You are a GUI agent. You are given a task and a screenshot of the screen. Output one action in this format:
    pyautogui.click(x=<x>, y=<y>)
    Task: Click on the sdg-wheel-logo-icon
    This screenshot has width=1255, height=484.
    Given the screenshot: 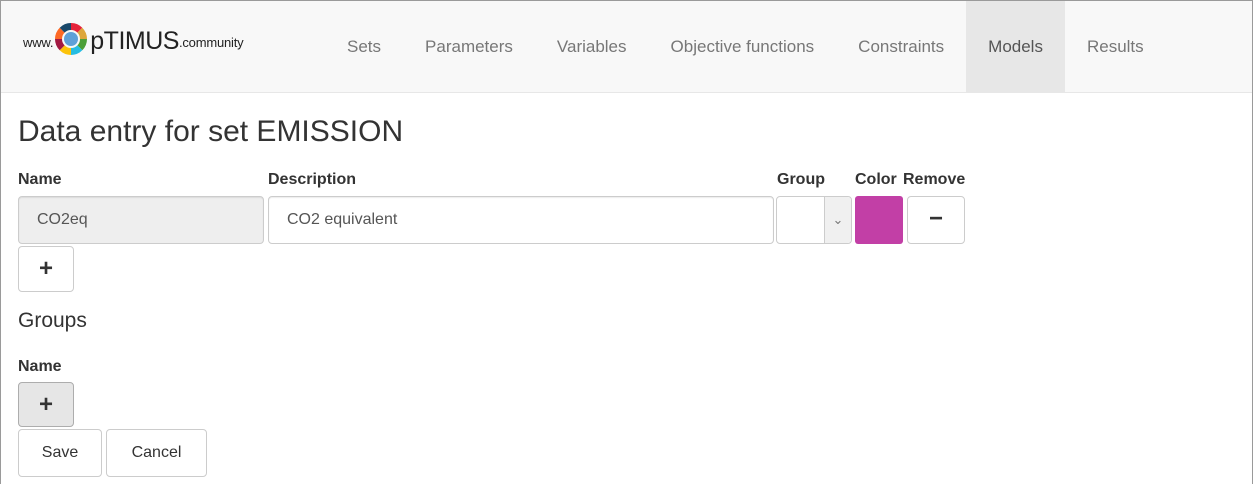 What is the action you would take?
    pyautogui.click(x=71, y=39)
    